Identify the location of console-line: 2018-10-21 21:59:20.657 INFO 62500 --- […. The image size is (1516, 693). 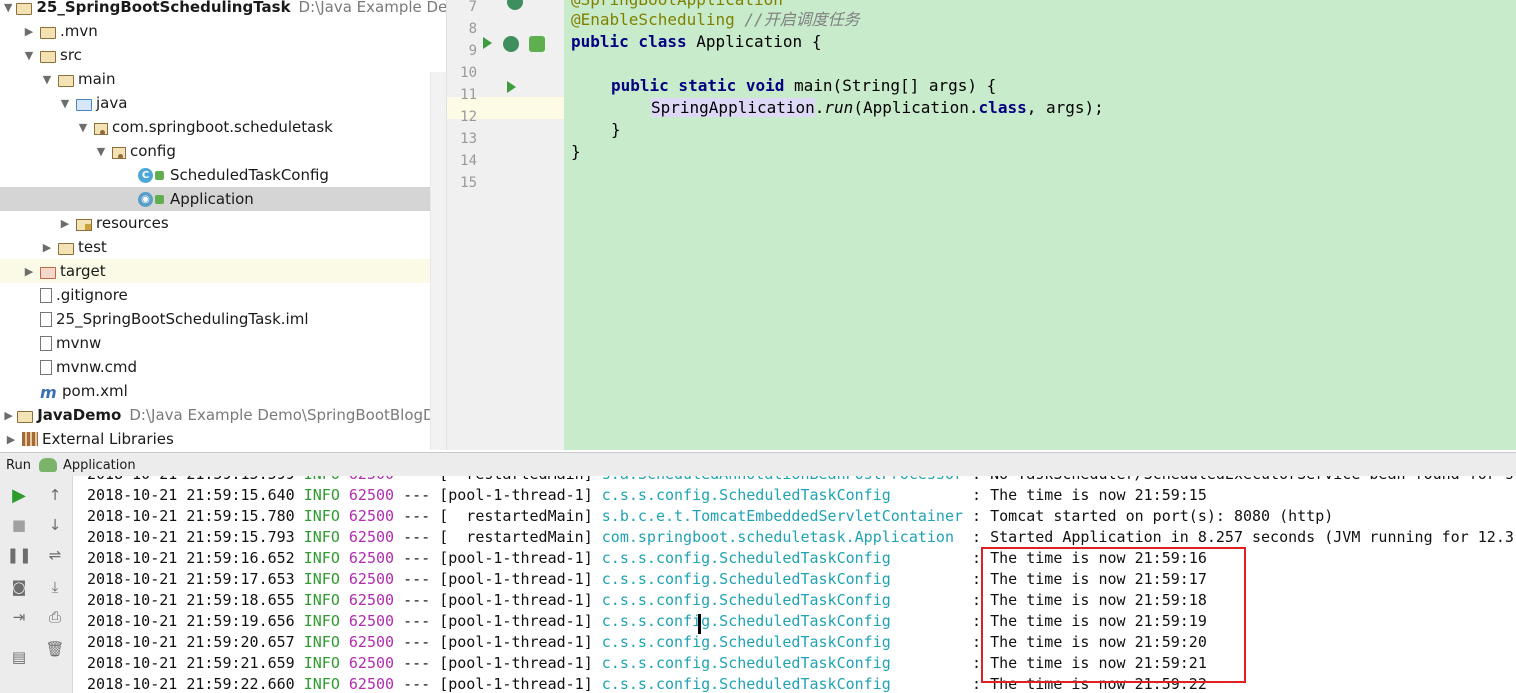
(647, 642).